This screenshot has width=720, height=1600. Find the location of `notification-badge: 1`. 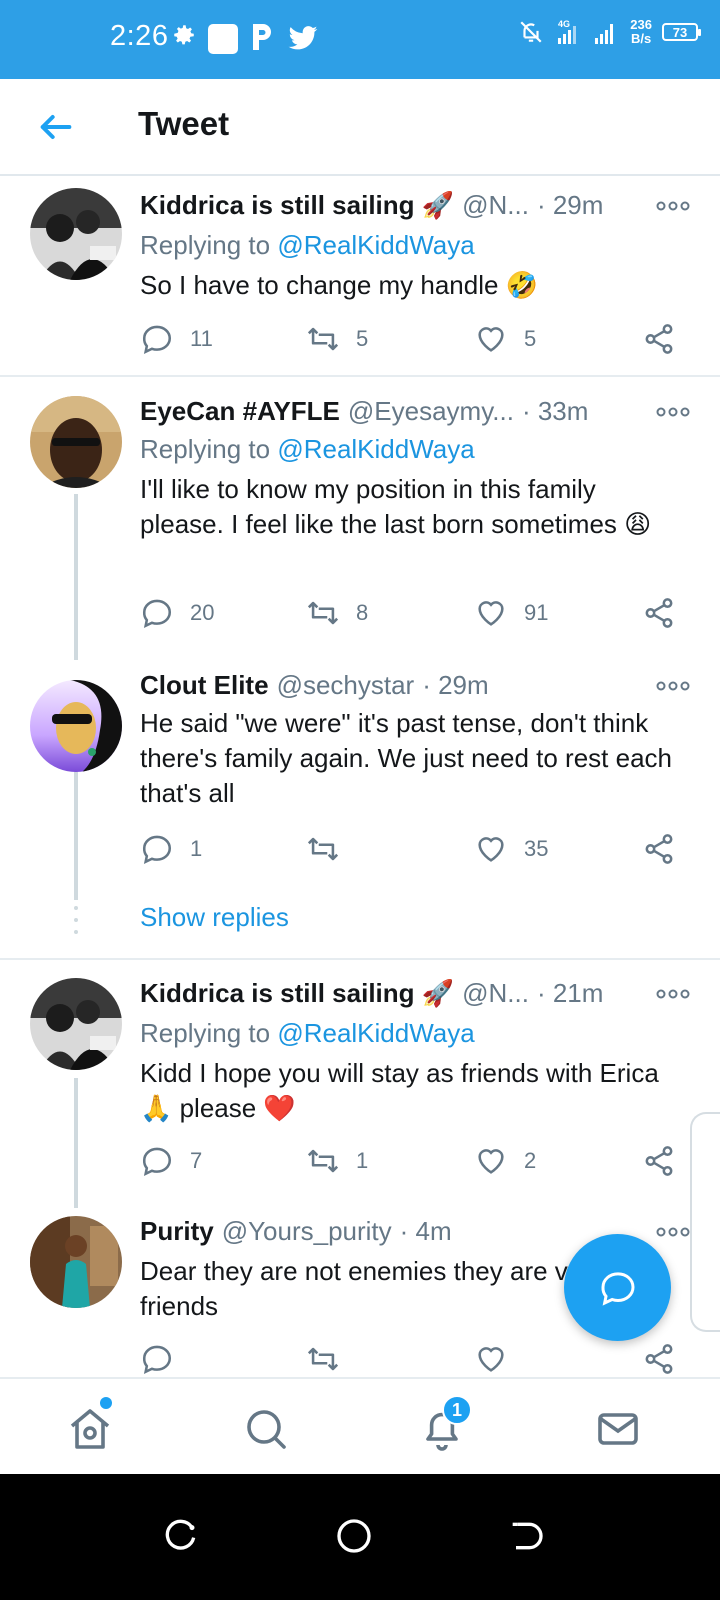

notification-badge: 1 is located at coordinates (457, 1410).